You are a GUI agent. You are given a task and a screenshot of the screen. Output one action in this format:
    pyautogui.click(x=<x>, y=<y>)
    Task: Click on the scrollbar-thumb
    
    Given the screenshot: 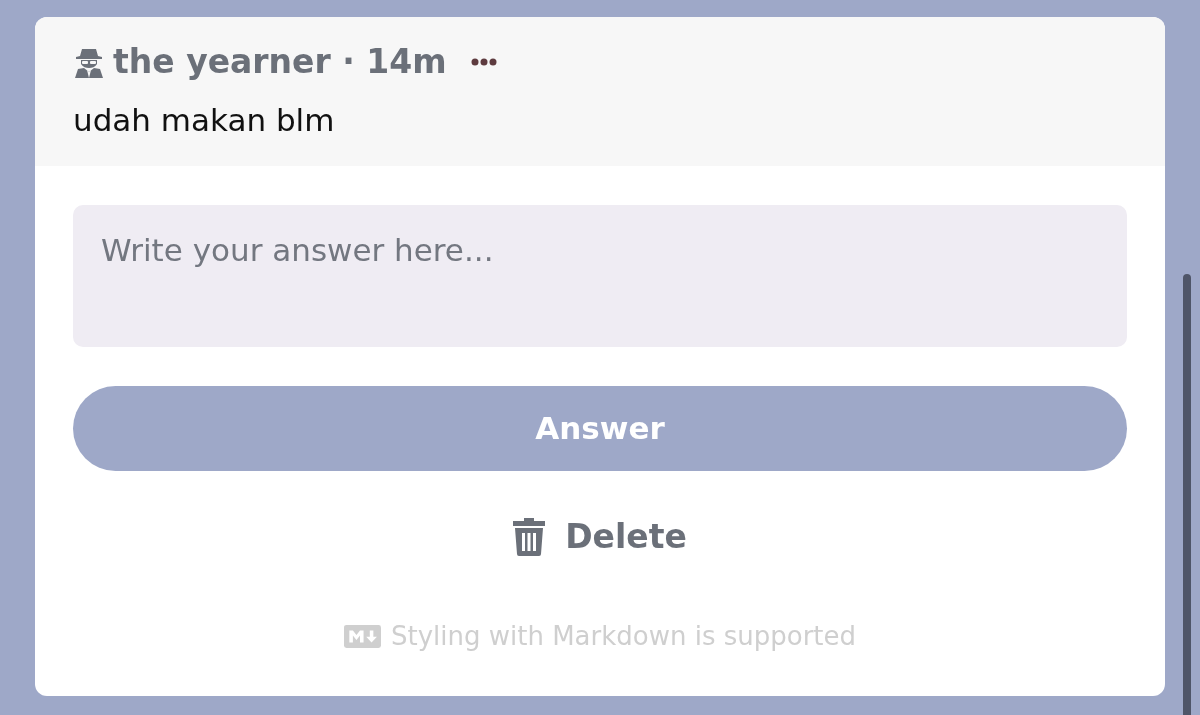 What is the action you would take?
    pyautogui.click(x=1187, y=494)
    